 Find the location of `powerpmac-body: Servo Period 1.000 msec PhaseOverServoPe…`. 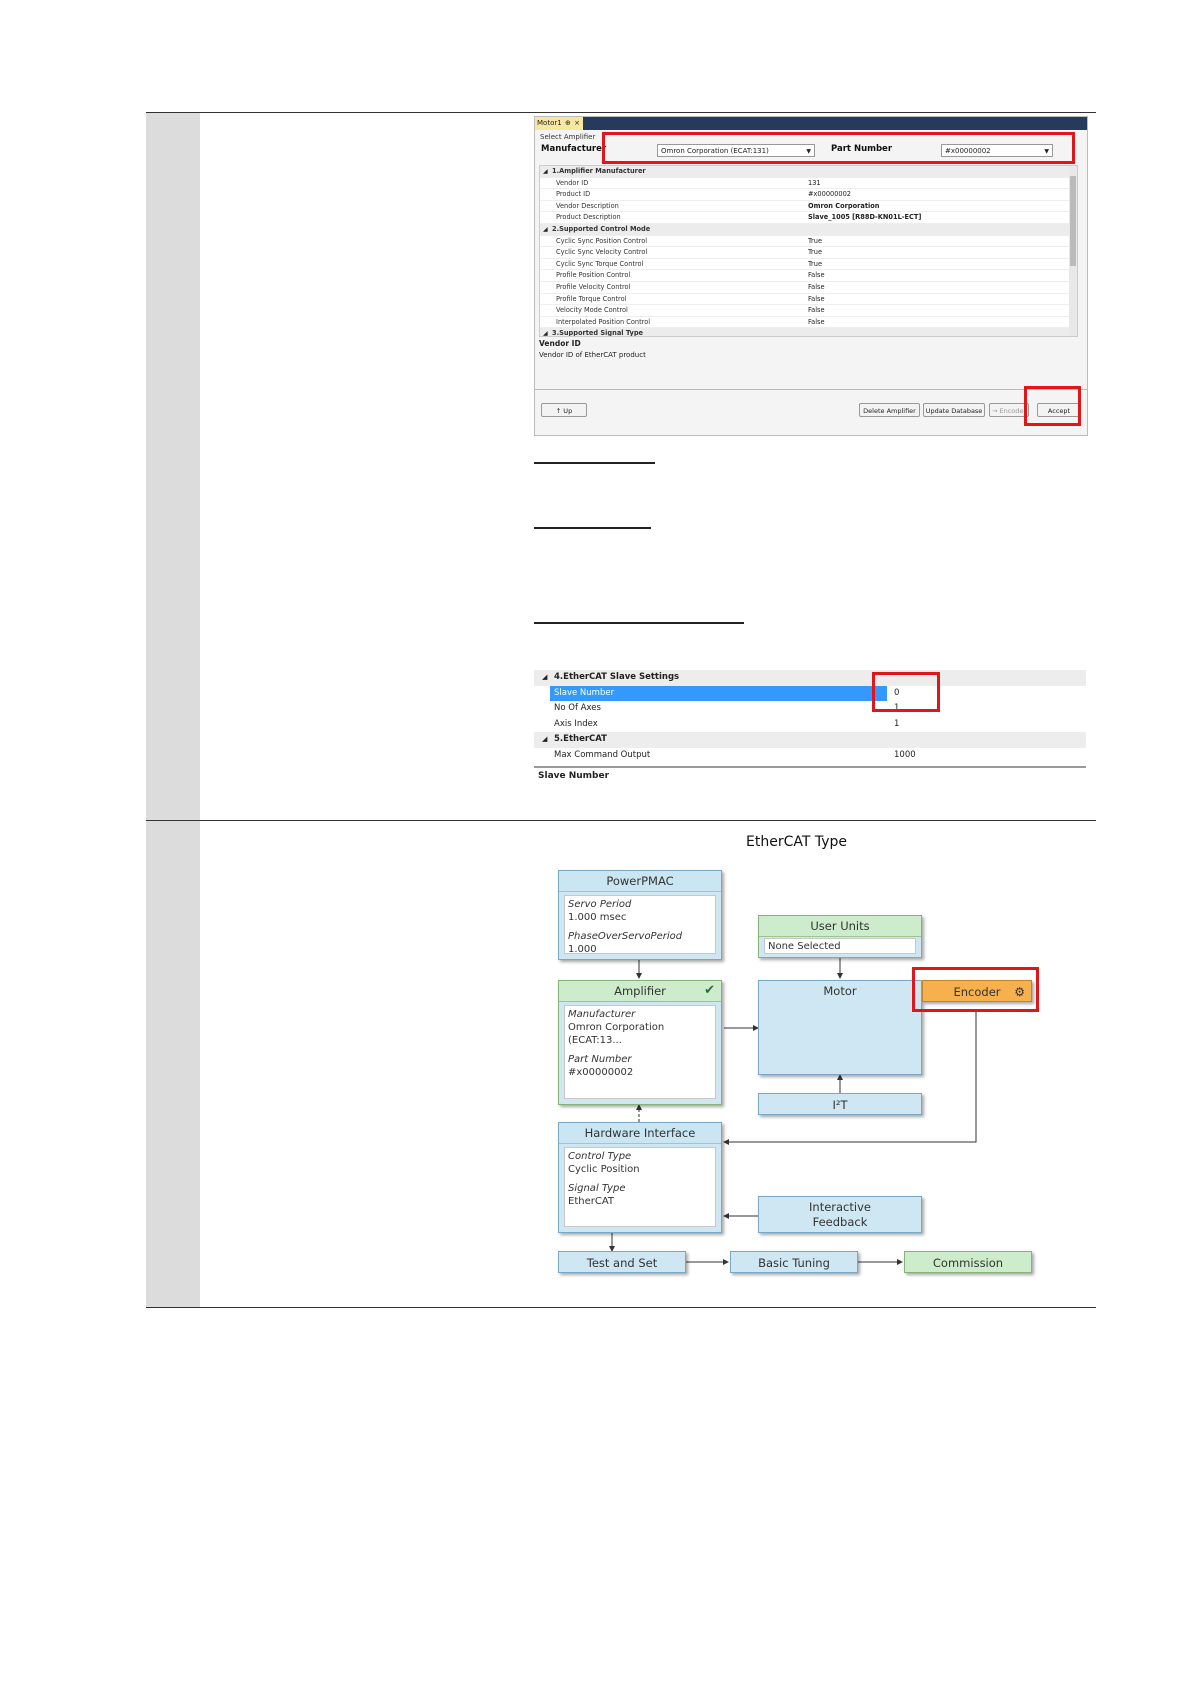

powerpmac-body: Servo Period 1.000 msec PhaseOverServoPe… is located at coordinates (640, 925).